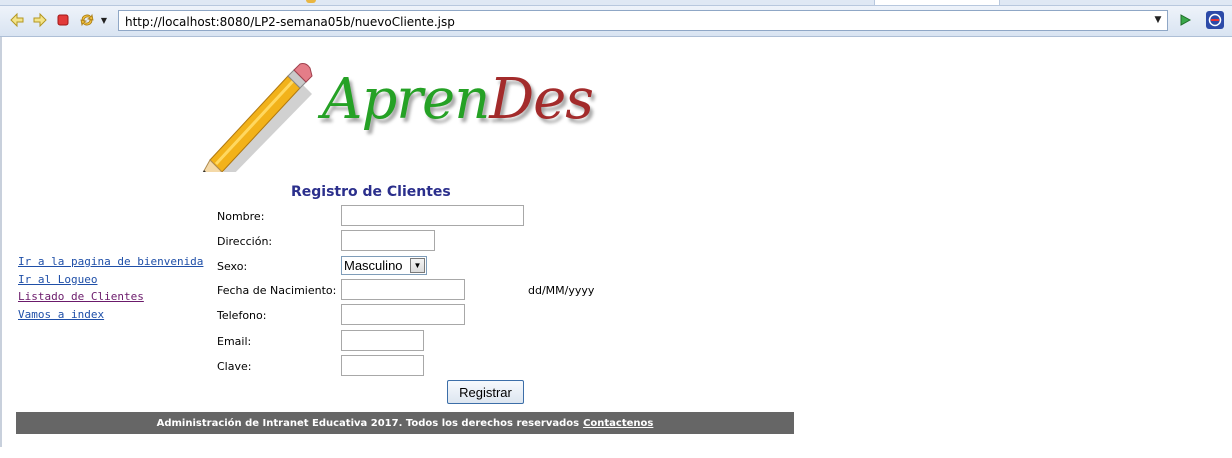  What do you see at coordinates (110, 297) in the screenshot?
I see `link-listado-clientes: Listado de Clientes` at bounding box center [110, 297].